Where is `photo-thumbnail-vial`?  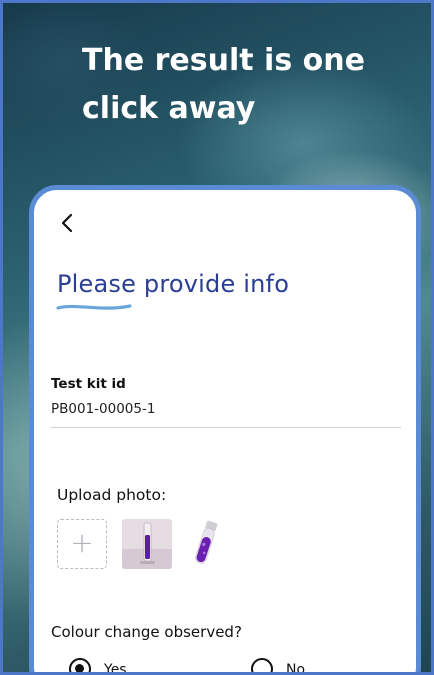
photo-thumbnail-vial is located at coordinates (206, 544).